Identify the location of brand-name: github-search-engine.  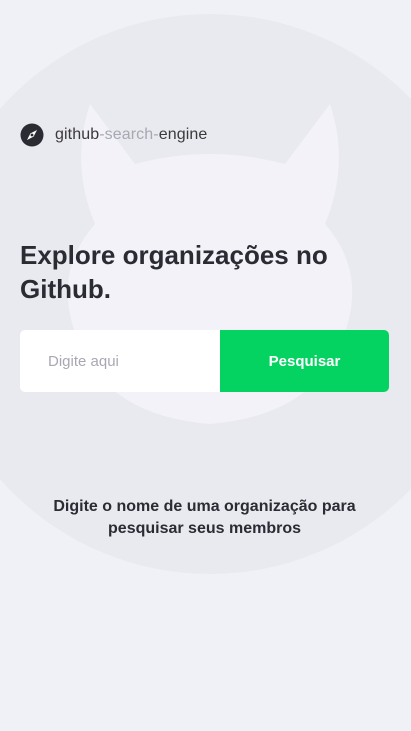
(131, 135).